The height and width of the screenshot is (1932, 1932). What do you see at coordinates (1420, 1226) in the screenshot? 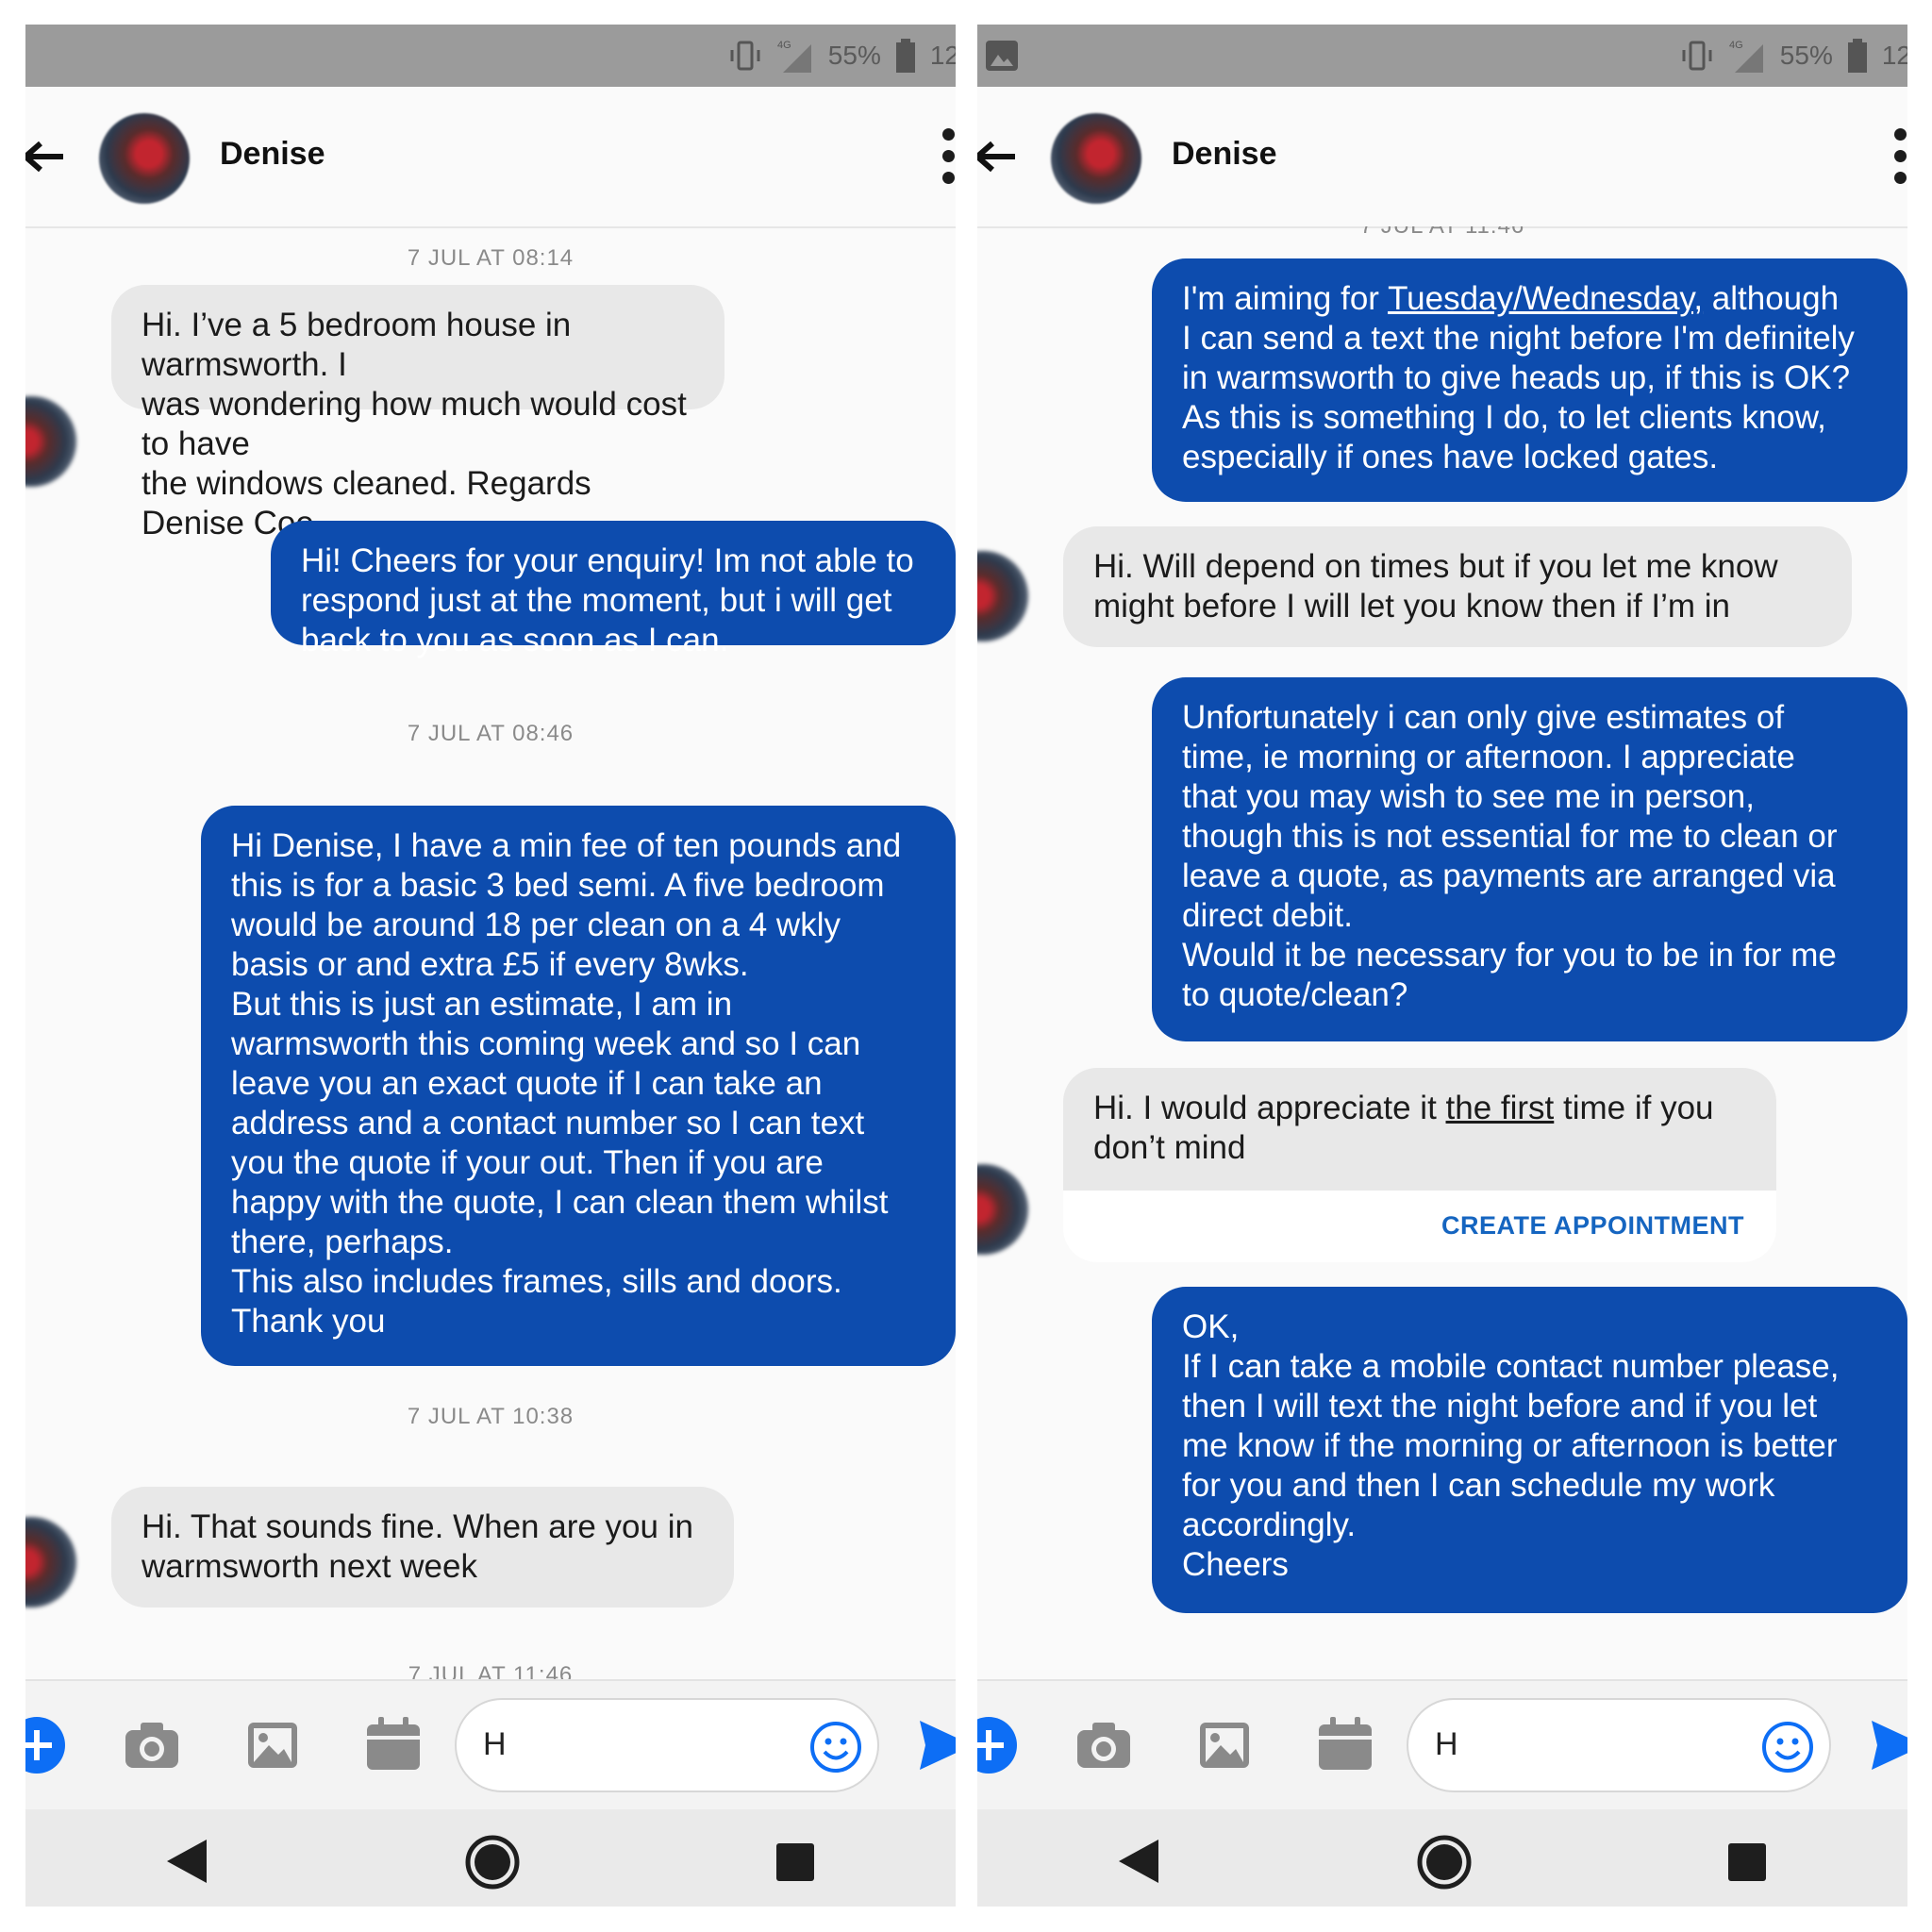
I see `smart-reply-card: CREATE APPOINTMENT` at bounding box center [1420, 1226].